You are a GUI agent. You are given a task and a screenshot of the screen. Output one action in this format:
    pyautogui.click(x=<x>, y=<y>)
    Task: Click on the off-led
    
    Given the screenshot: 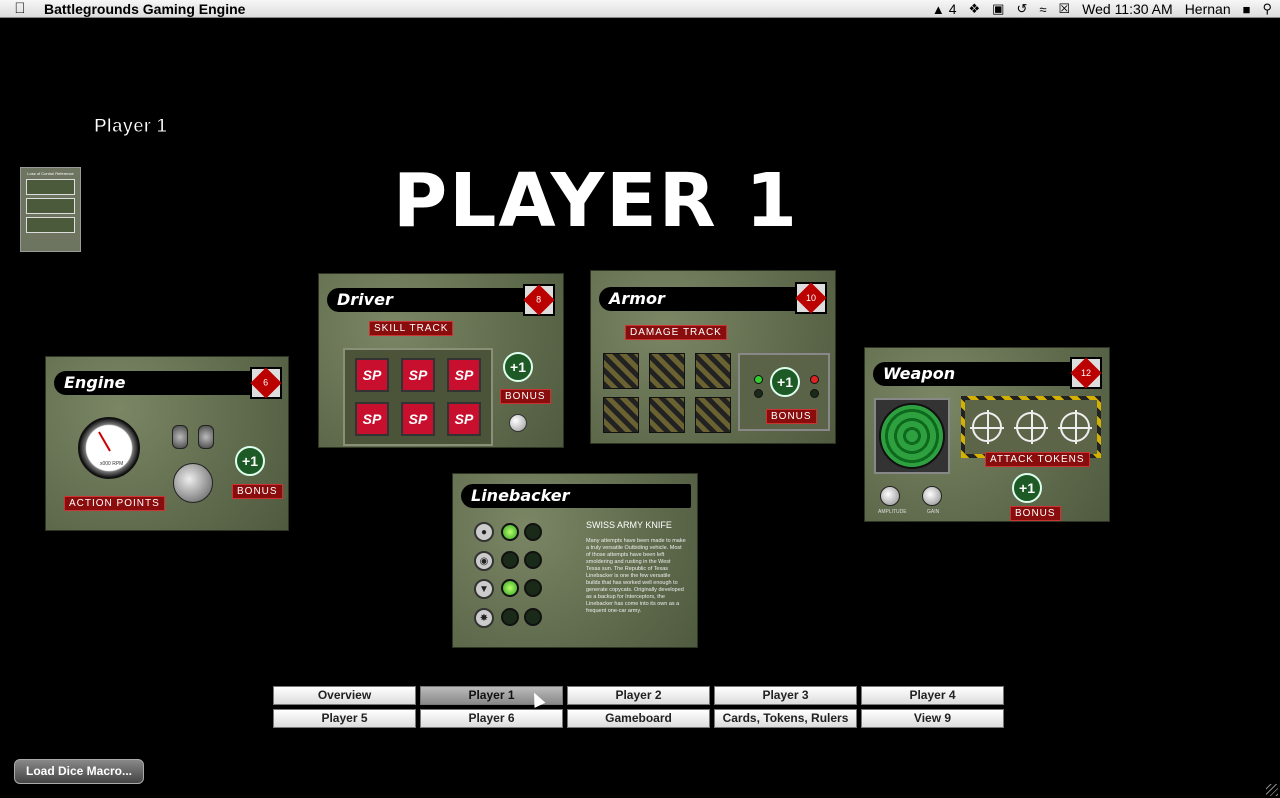 What is the action you would take?
    pyautogui.click(x=814, y=393)
    